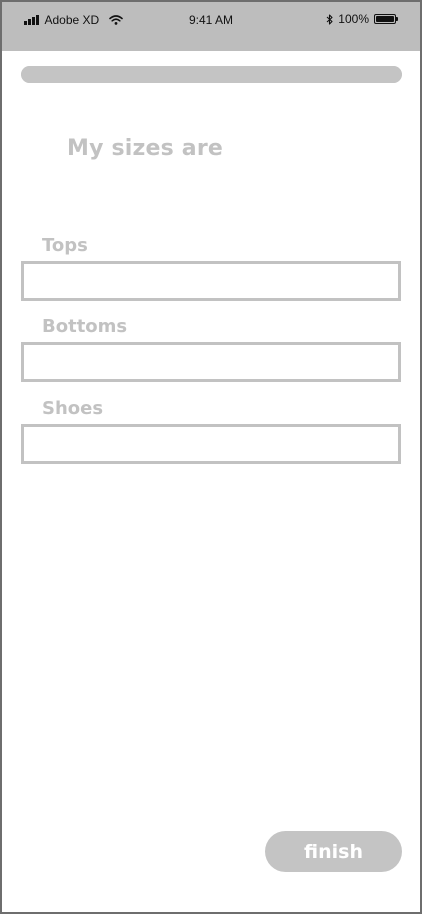 This screenshot has height=914, width=422. Describe the element at coordinates (211, 444) in the screenshot. I see `shoes-input` at that location.